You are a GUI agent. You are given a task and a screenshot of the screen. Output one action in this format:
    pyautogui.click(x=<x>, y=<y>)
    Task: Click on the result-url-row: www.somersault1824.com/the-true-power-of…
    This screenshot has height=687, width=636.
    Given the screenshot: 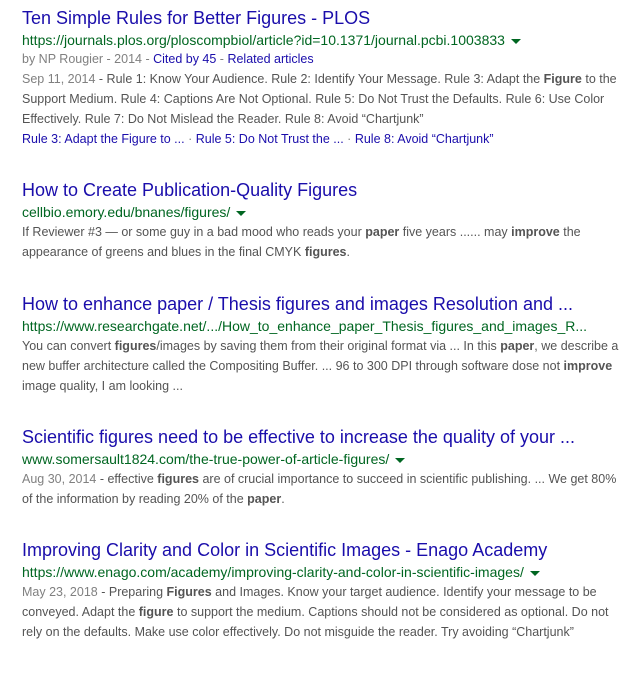 What is the action you would take?
    pyautogui.click(x=322, y=459)
    